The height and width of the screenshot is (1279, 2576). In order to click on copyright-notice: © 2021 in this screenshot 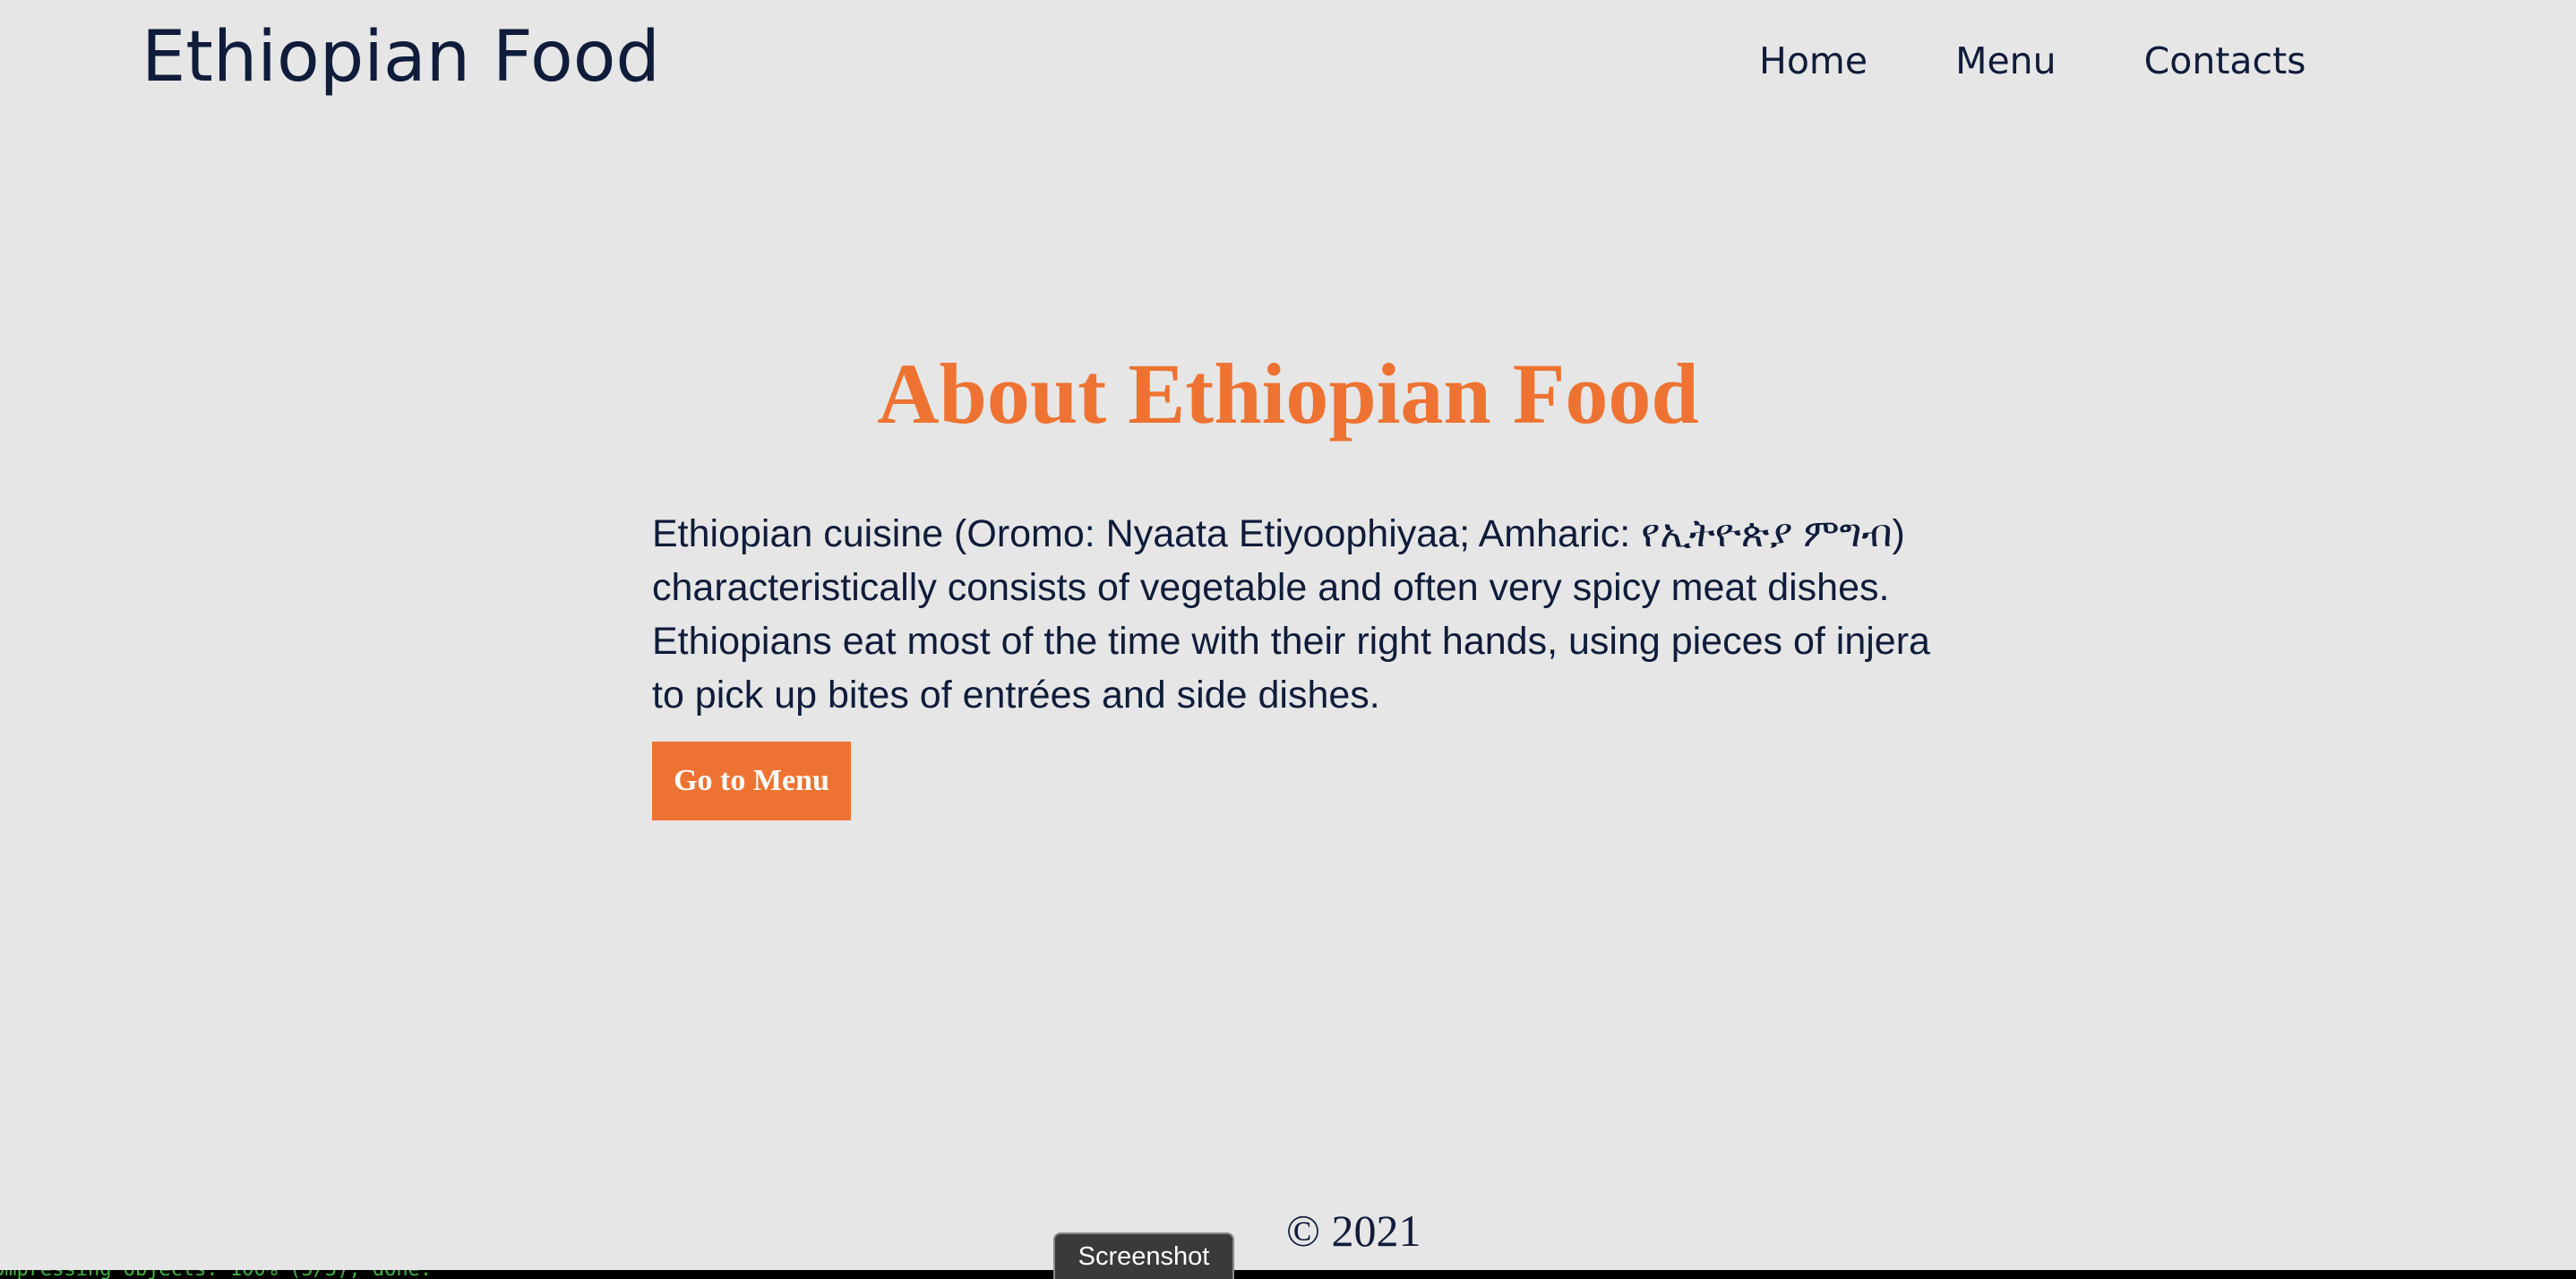, I will do `click(1353, 1231)`.